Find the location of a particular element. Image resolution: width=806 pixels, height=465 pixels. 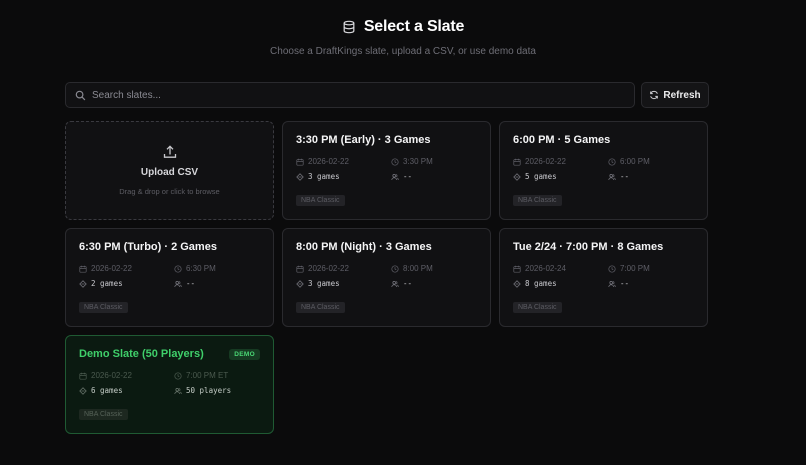

slate-games: 5 games is located at coordinates (560, 176).